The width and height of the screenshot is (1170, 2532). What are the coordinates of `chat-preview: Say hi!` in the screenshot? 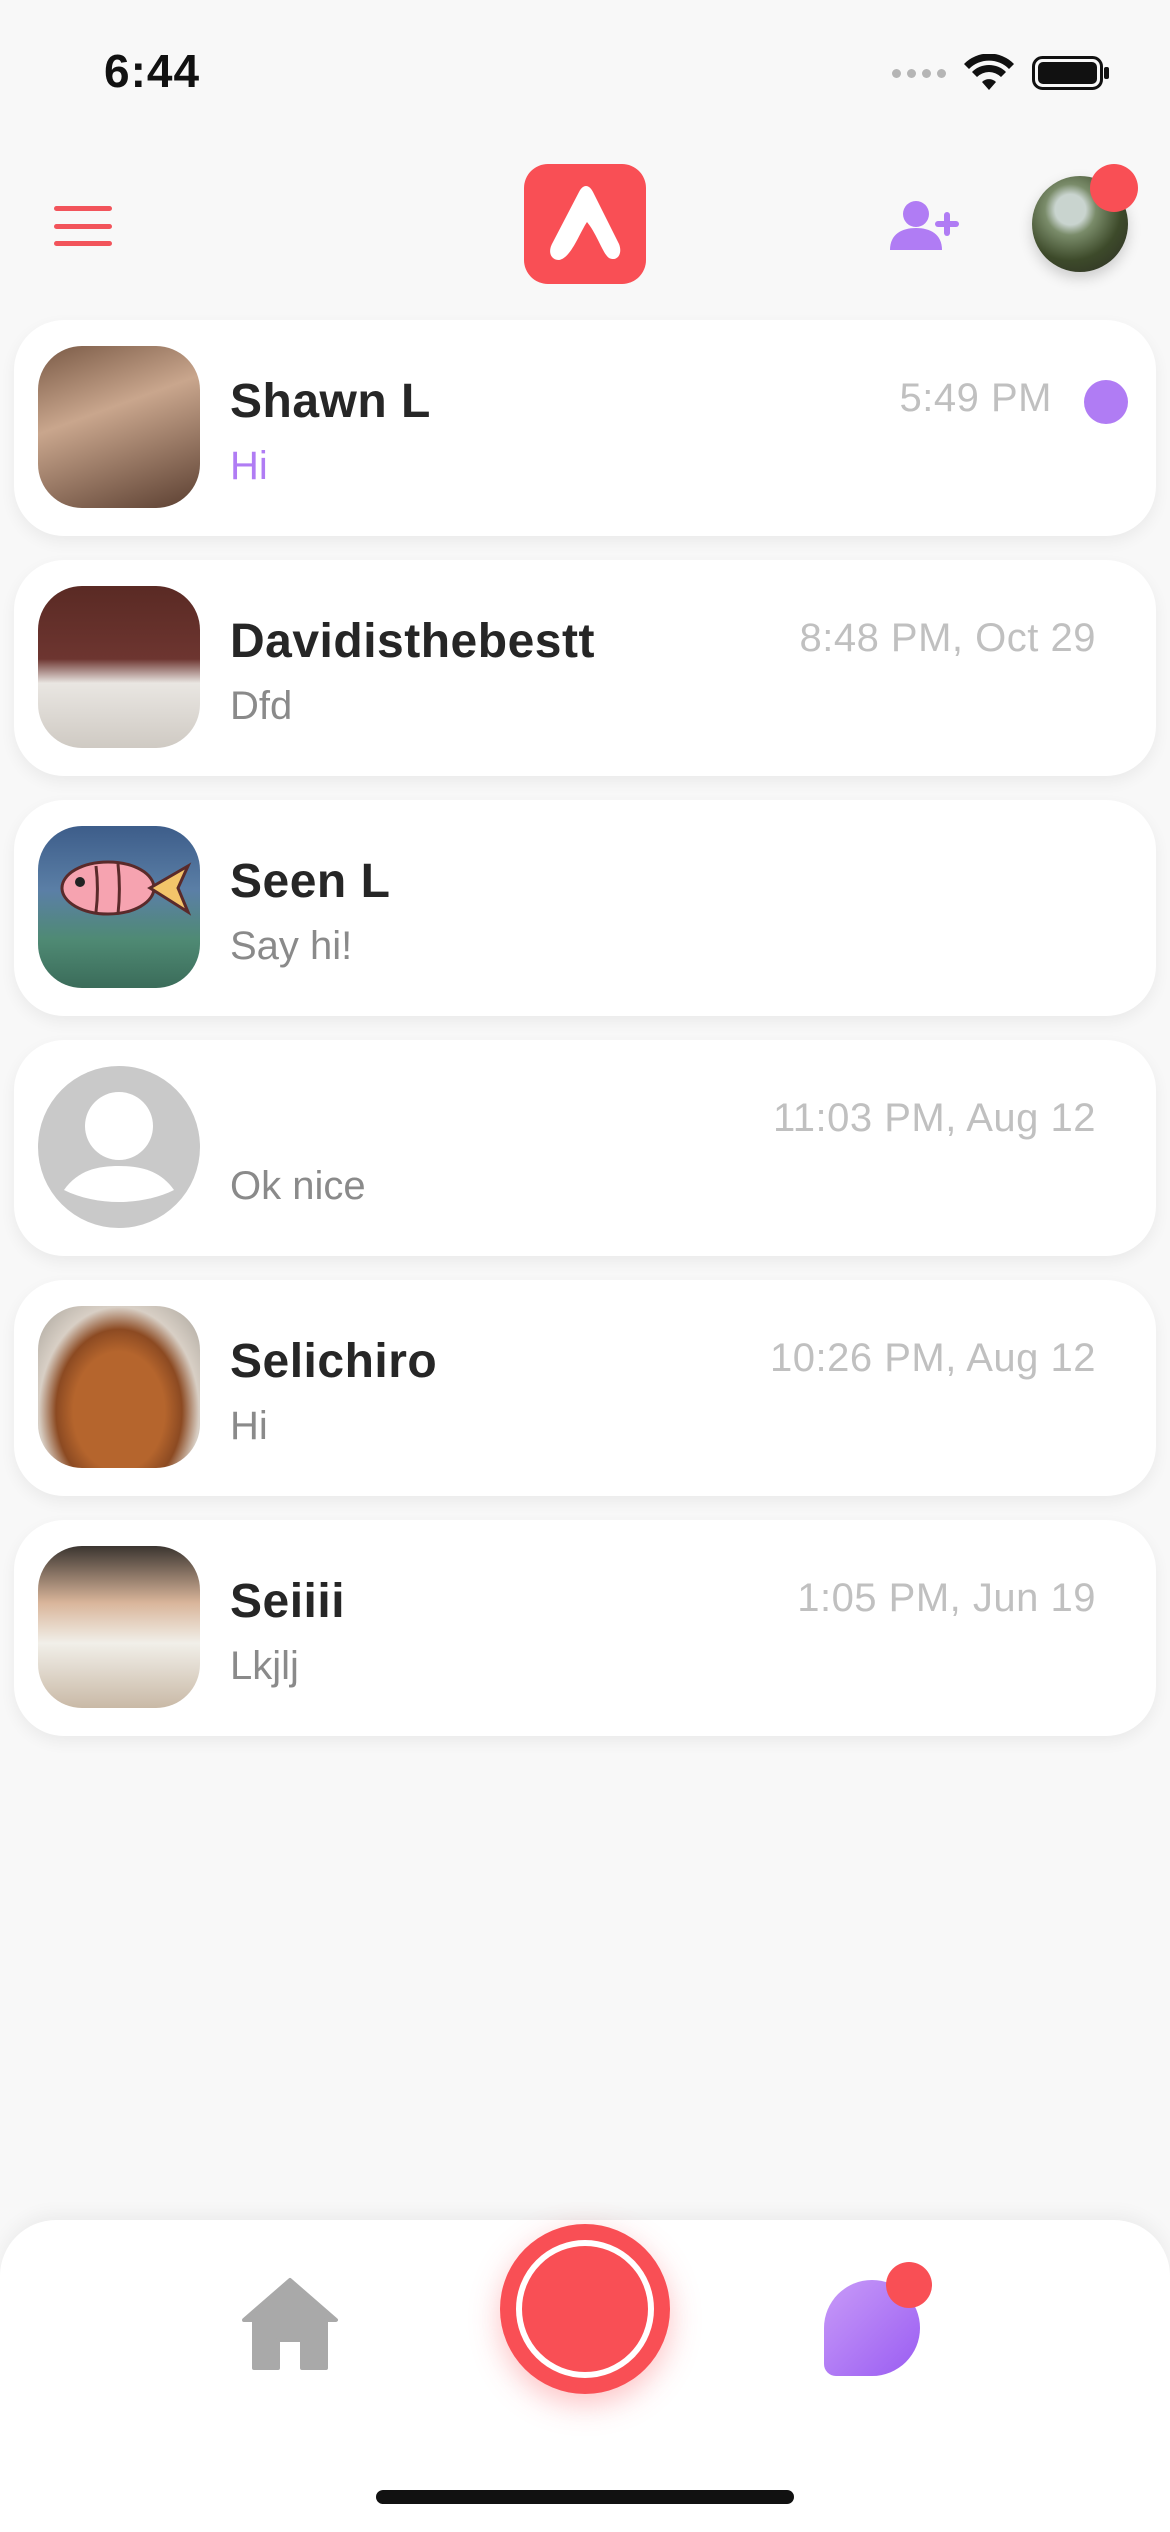 It's located at (291, 946).